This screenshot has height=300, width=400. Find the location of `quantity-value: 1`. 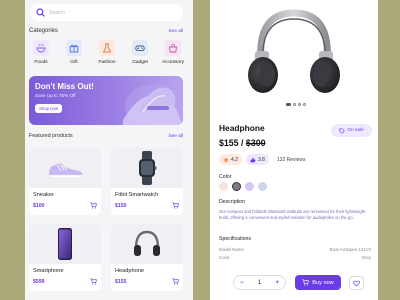

quantity-value: 1 is located at coordinates (259, 282).